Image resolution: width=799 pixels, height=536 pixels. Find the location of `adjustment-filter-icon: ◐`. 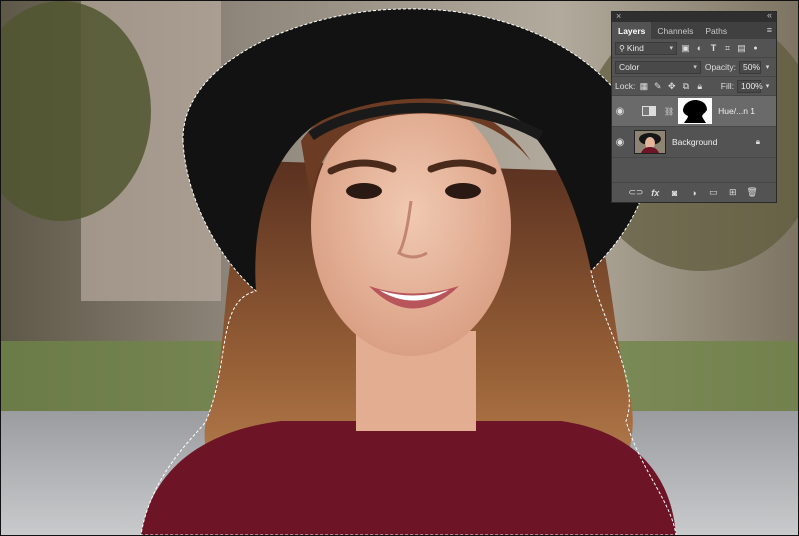

adjustment-filter-icon: ◐ is located at coordinates (699, 48).